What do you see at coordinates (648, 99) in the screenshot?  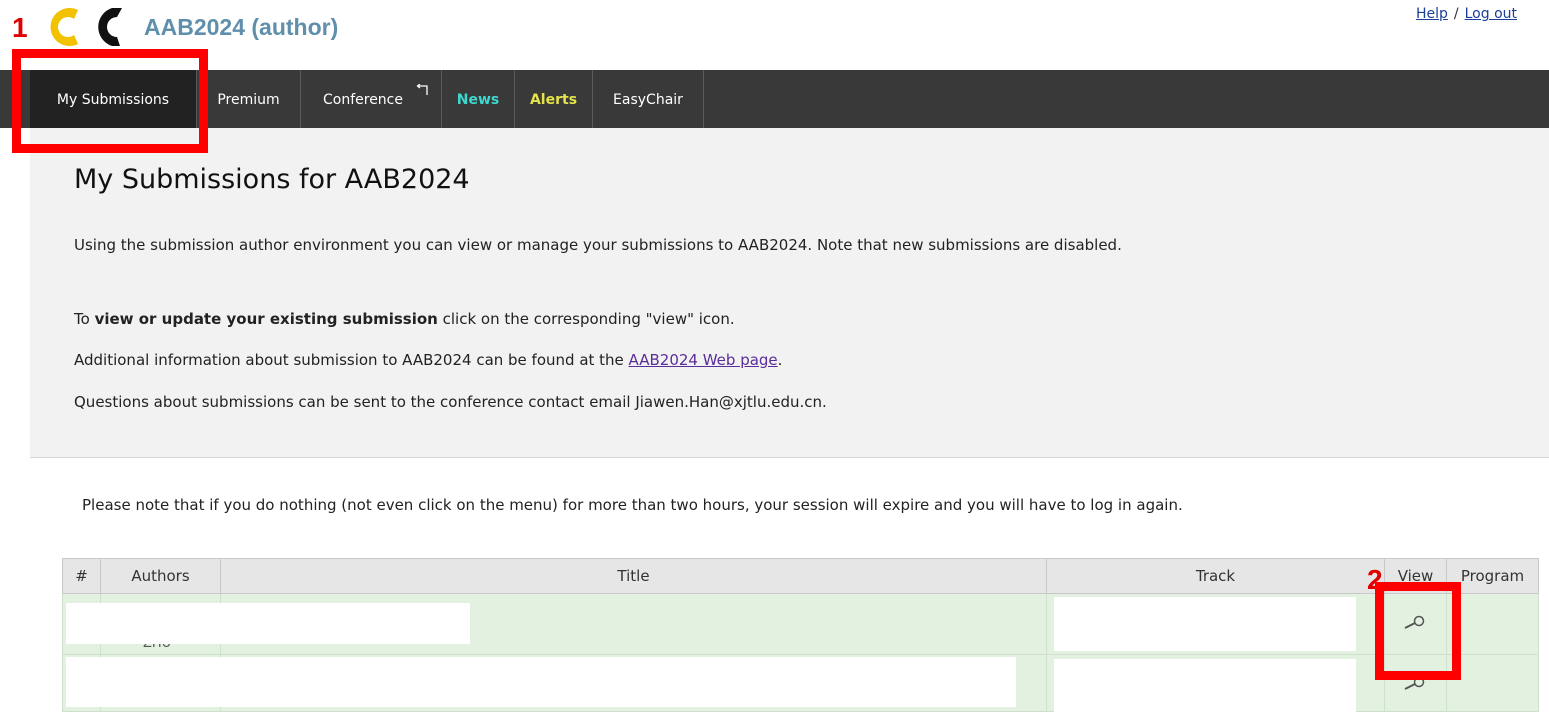 I see `menu-easychair: EasyChair` at bounding box center [648, 99].